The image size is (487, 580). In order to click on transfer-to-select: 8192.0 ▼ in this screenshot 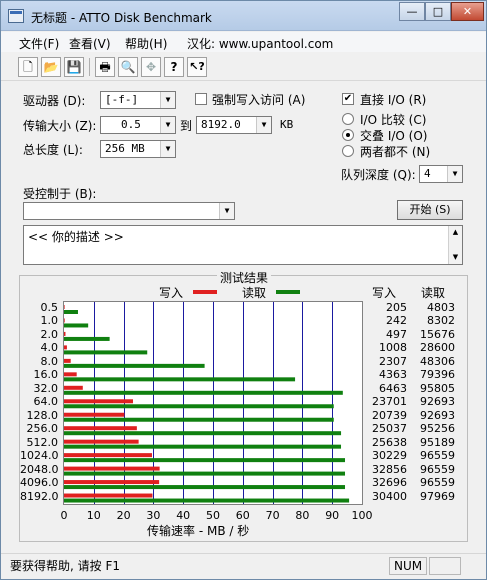, I will do `click(234, 125)`.